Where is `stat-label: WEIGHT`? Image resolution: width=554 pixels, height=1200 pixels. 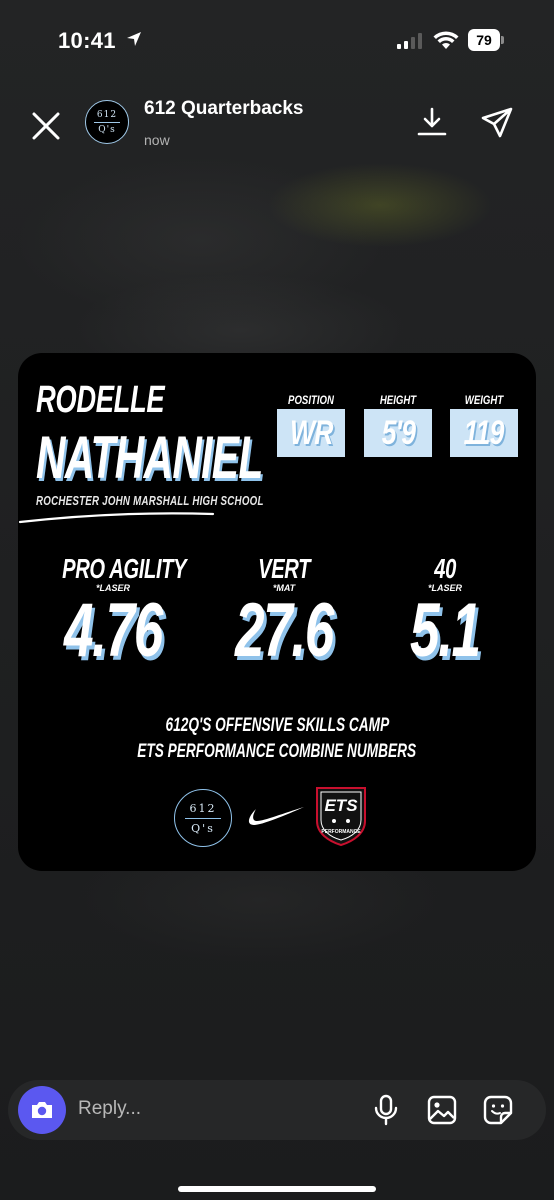 stat-label: WEIGHT is located at coordinates (484, 400).